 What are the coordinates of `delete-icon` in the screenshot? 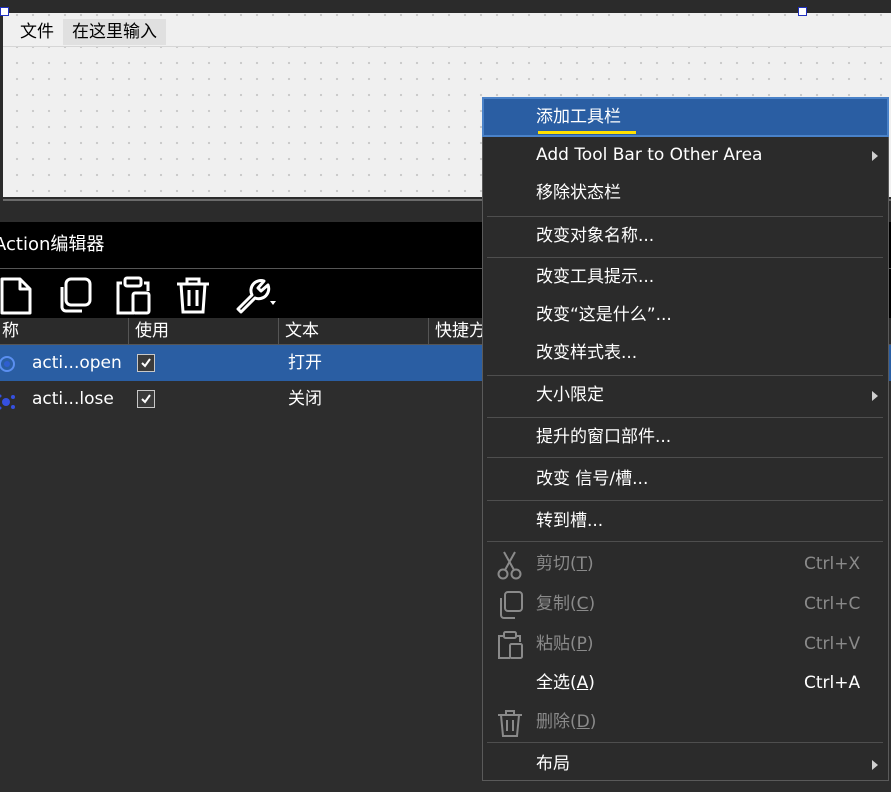 It's located at (193, 295).